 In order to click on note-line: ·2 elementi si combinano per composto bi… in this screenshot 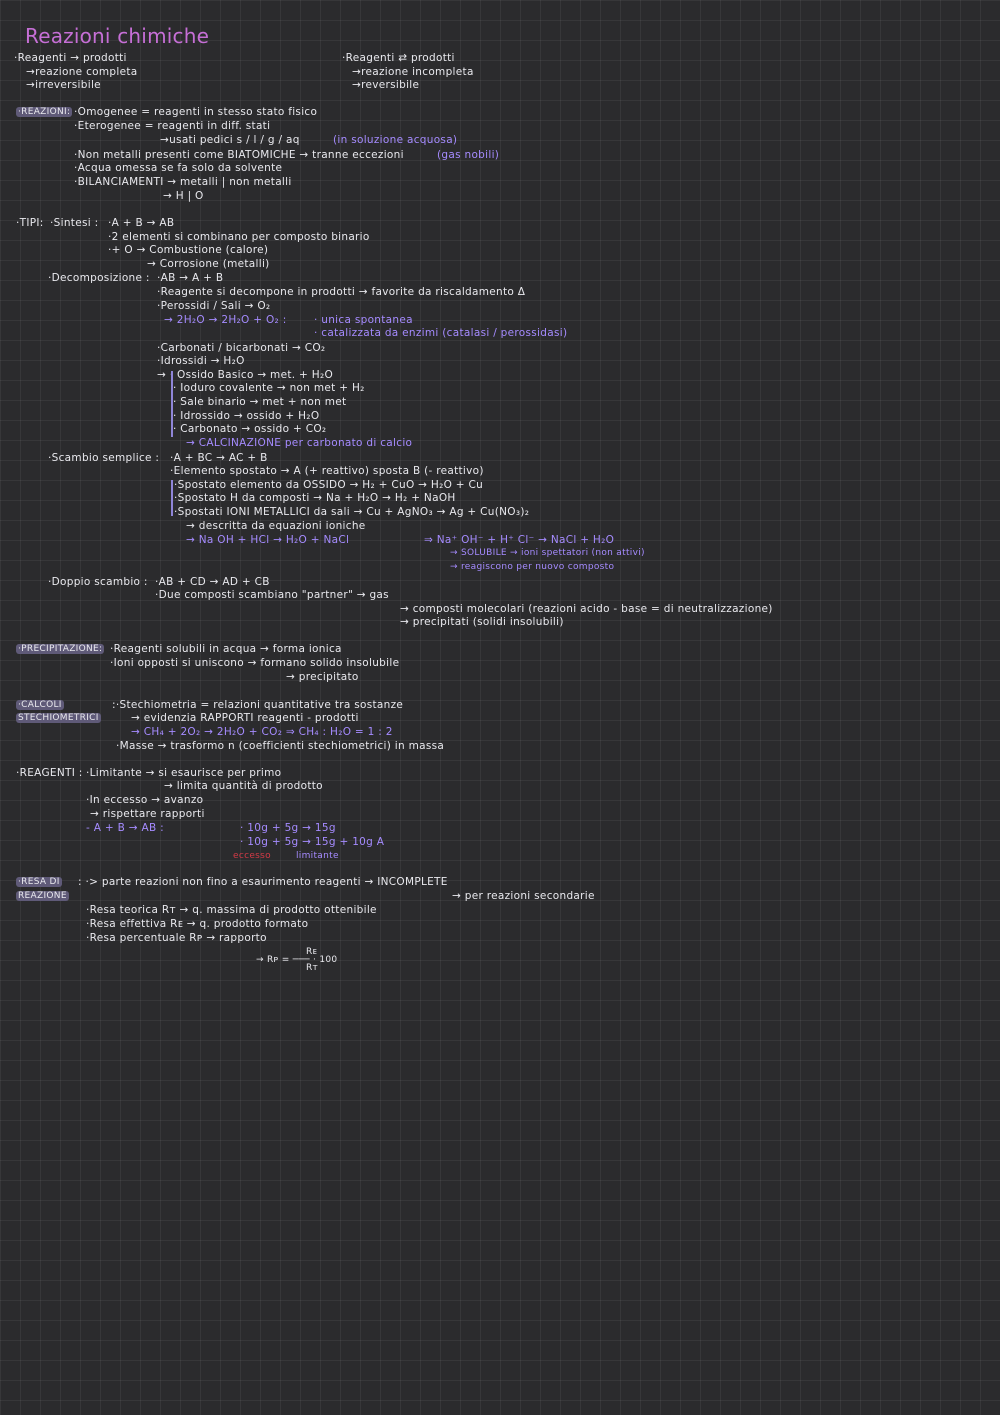, I will do `click(239, 237)`.